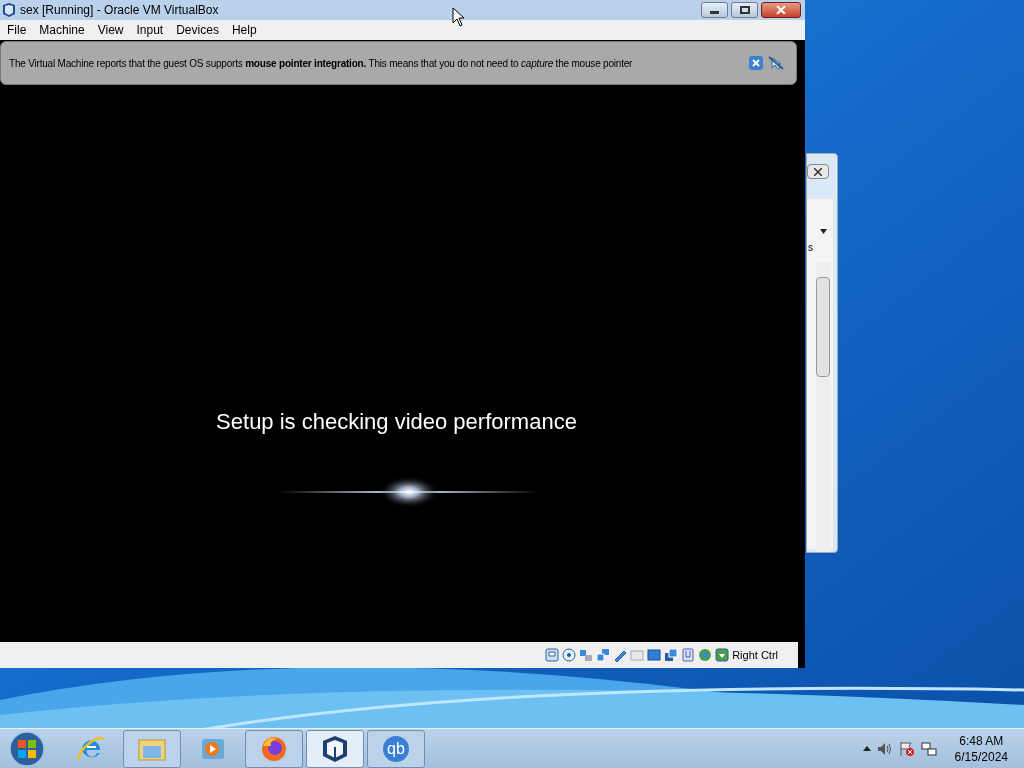  I want to click on restore-icon, so click(744, 10).